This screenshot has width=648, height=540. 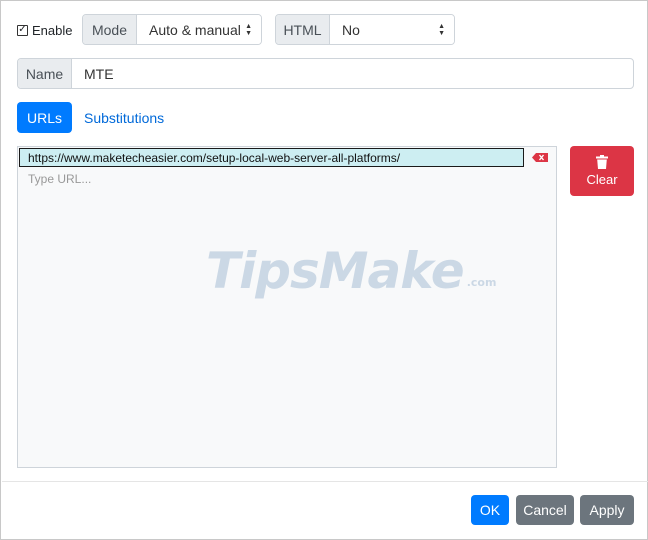 I want to click on mode-select-group: Mode Auto & manual ▲ ▼, so click(x=172, y=29).